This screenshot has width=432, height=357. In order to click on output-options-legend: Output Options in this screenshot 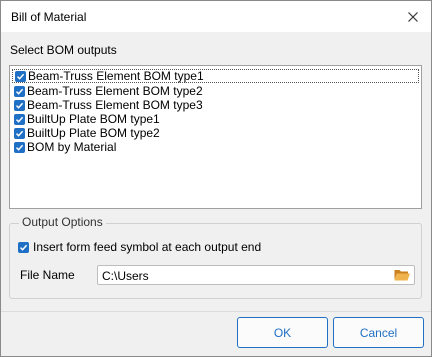, I will do `click(62, 222)`.